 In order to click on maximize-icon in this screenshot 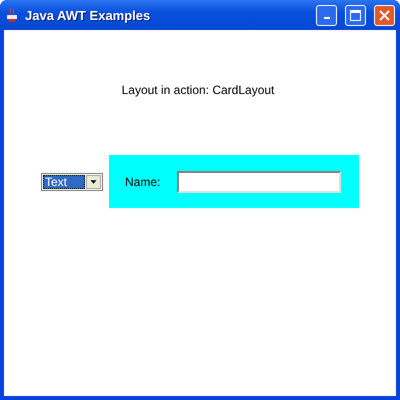, I will do `click(355, 15)`.